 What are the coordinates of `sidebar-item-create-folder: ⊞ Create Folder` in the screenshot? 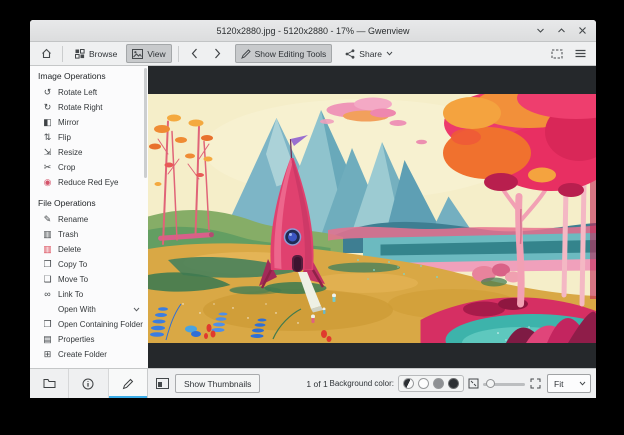 It's located at (89, 354).